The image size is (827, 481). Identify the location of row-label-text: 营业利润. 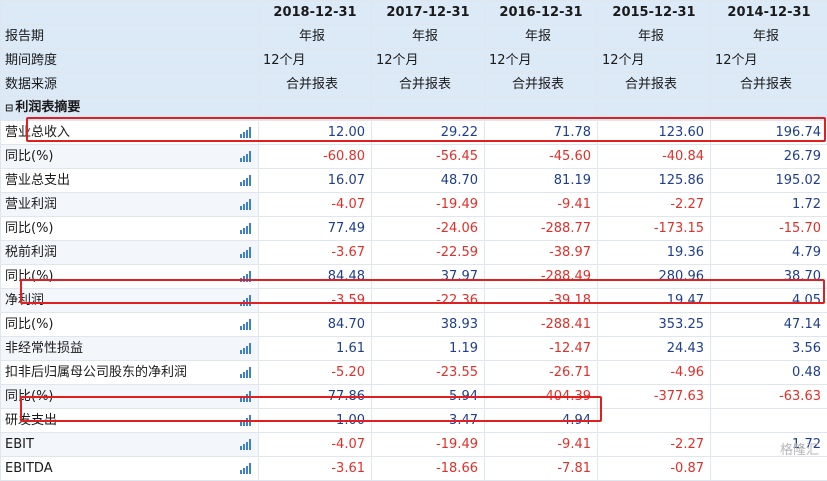
(31, 204).